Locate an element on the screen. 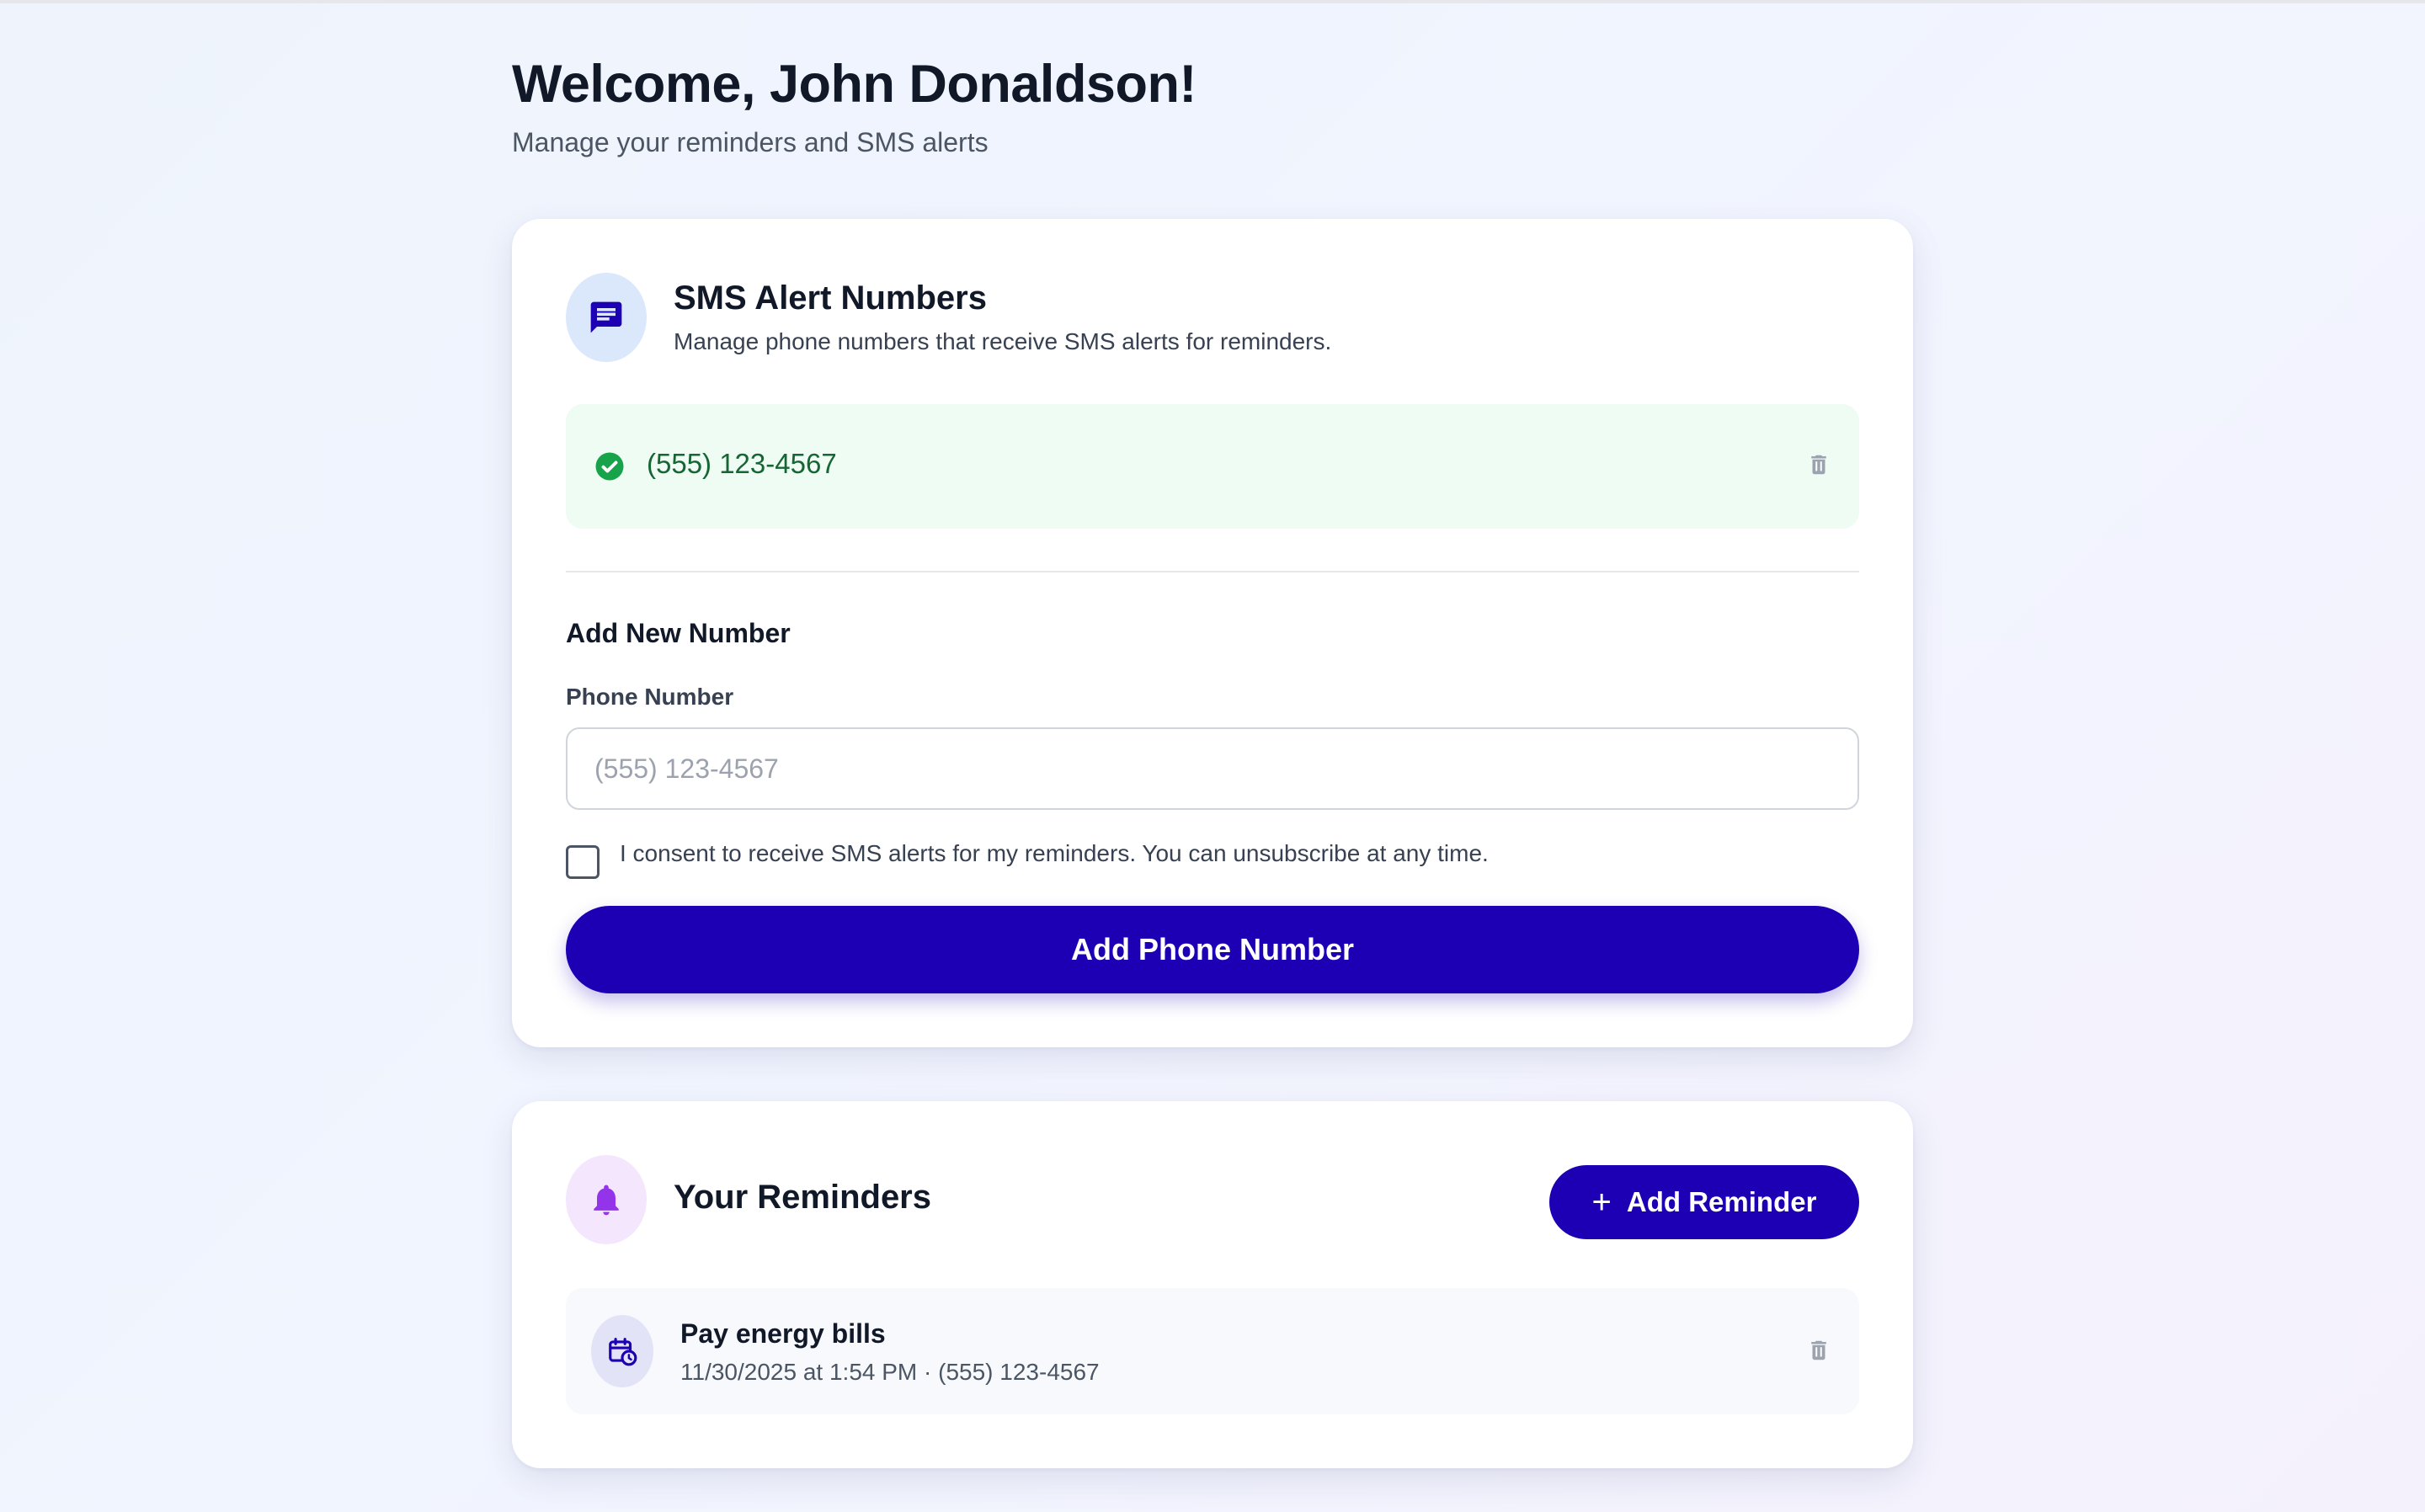 This screenshot has height=1512, width=2425. reminders-title: Your Reminders is located at coordinates (802, 1198).